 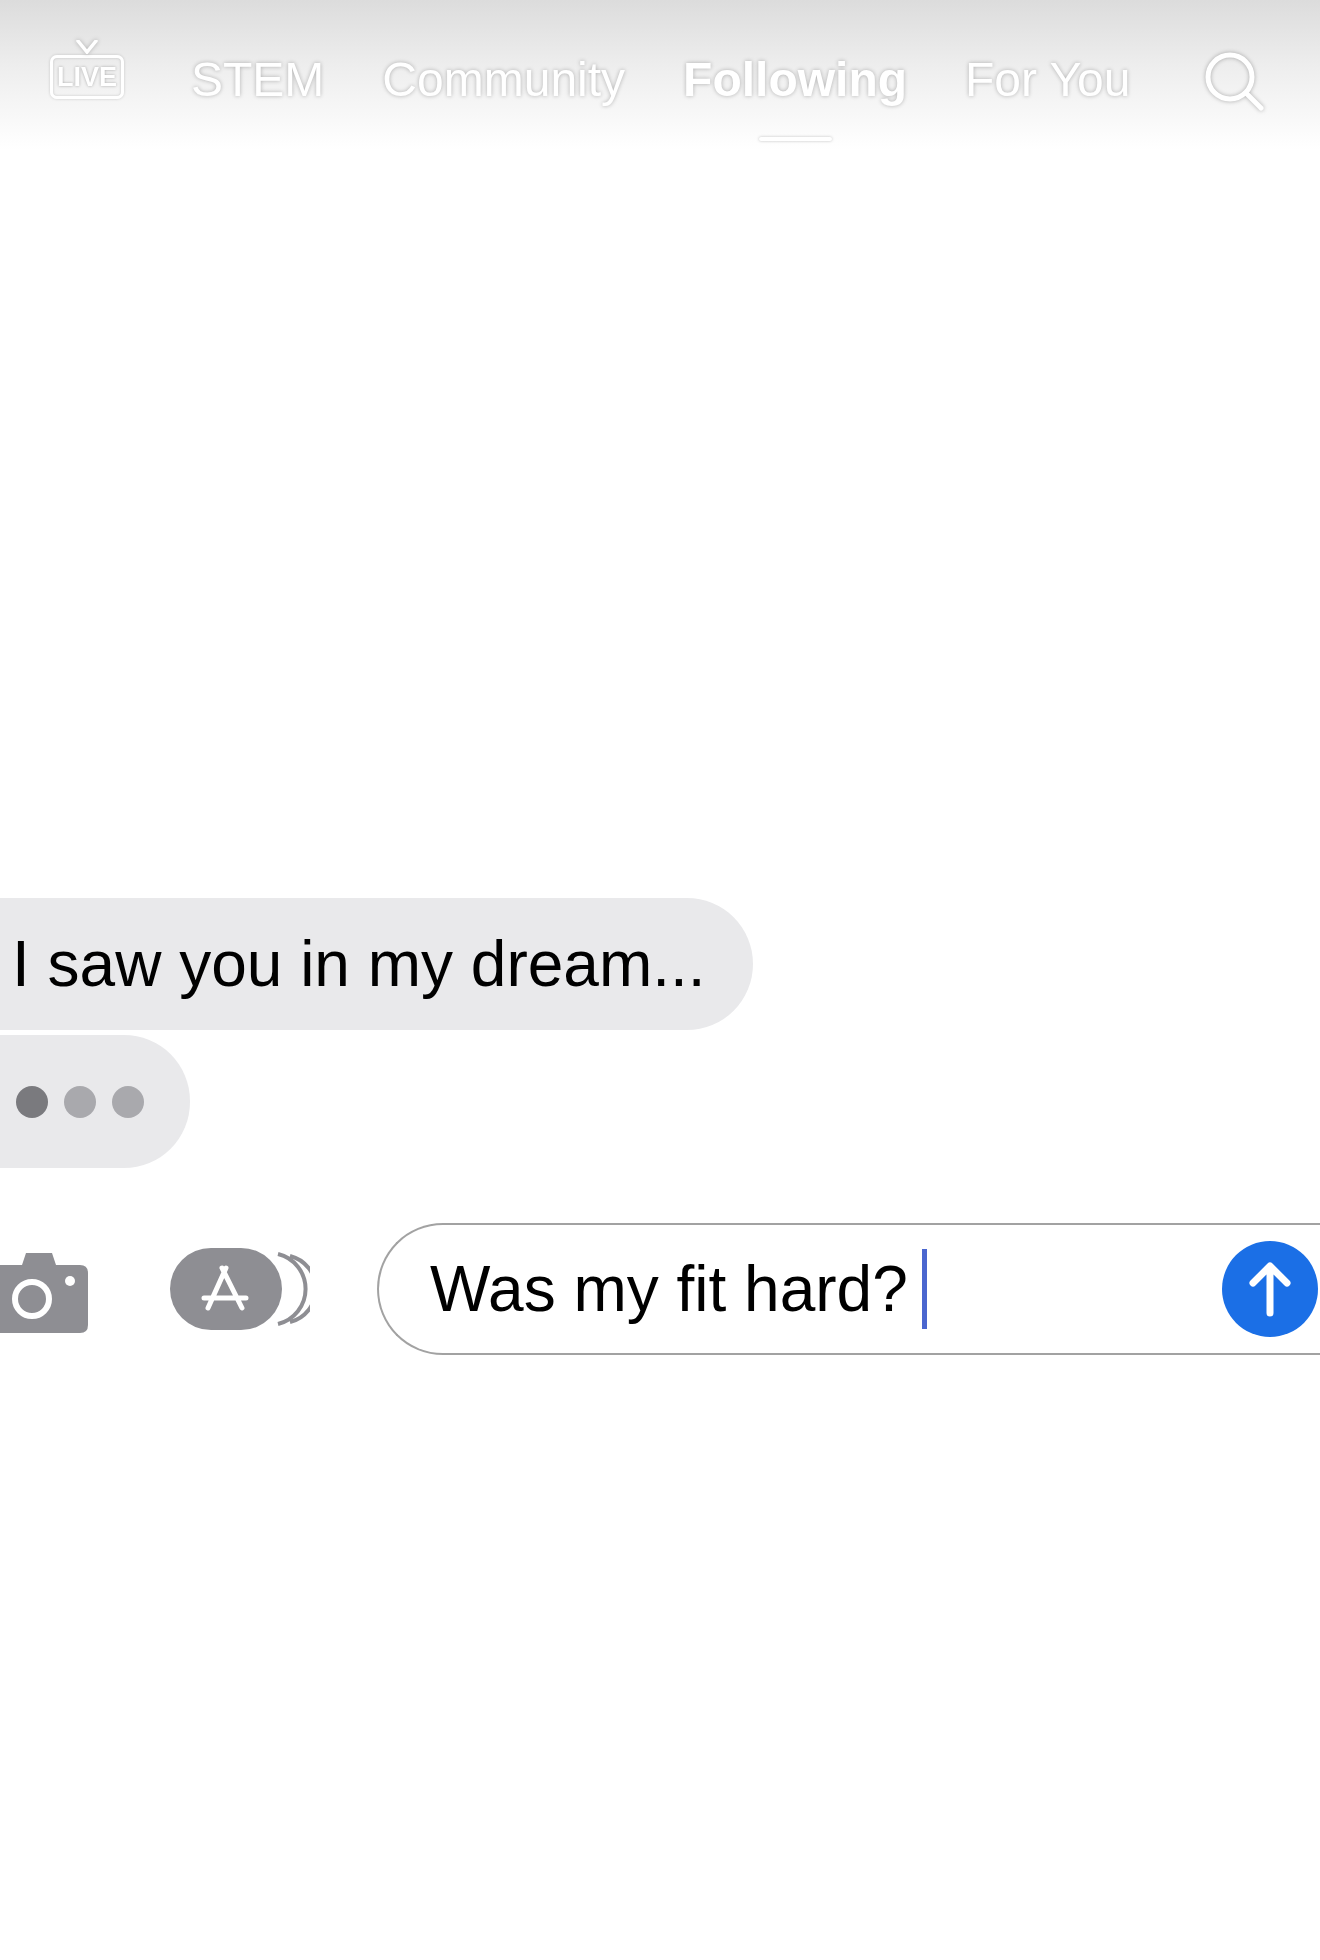 I want to click on apps-icon, so click(x=240, y=1289).